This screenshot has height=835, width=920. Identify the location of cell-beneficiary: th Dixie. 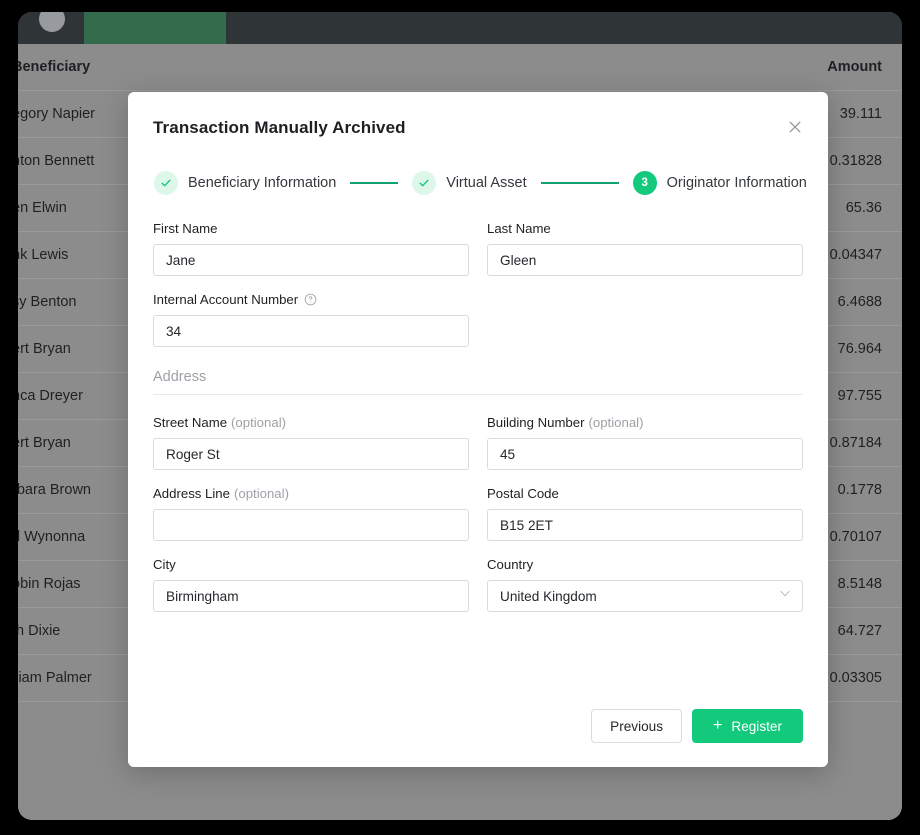
(39, 631).